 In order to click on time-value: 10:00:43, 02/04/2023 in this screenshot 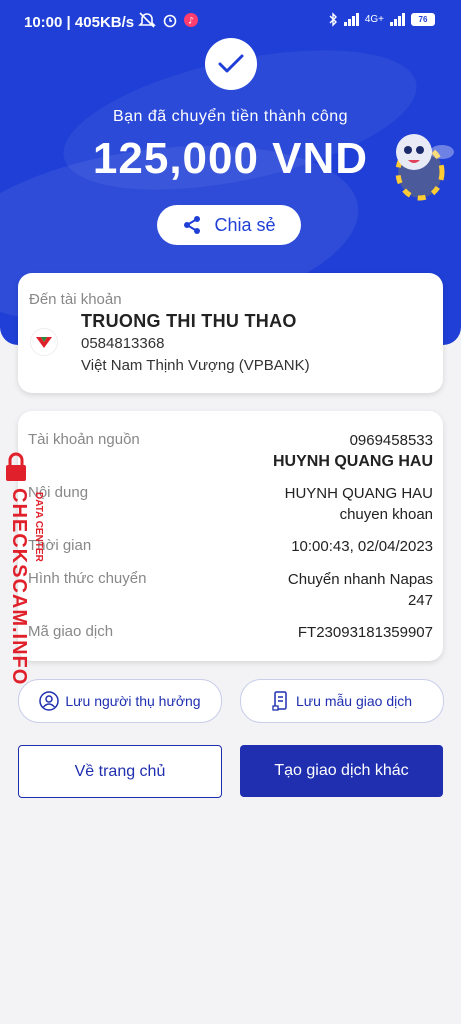, I will do `click(362, 546)`.